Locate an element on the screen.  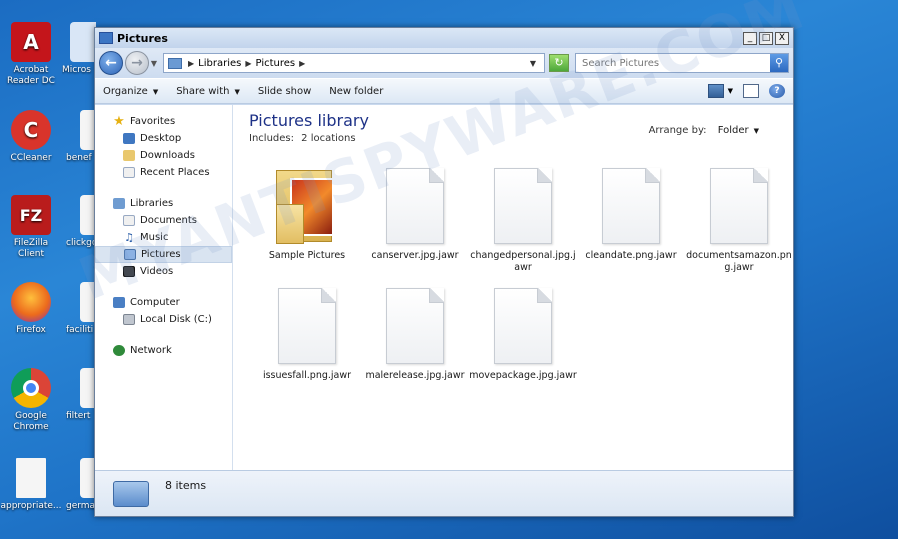
organize-button: Organize ▼ is located at coordinates (130, 91).